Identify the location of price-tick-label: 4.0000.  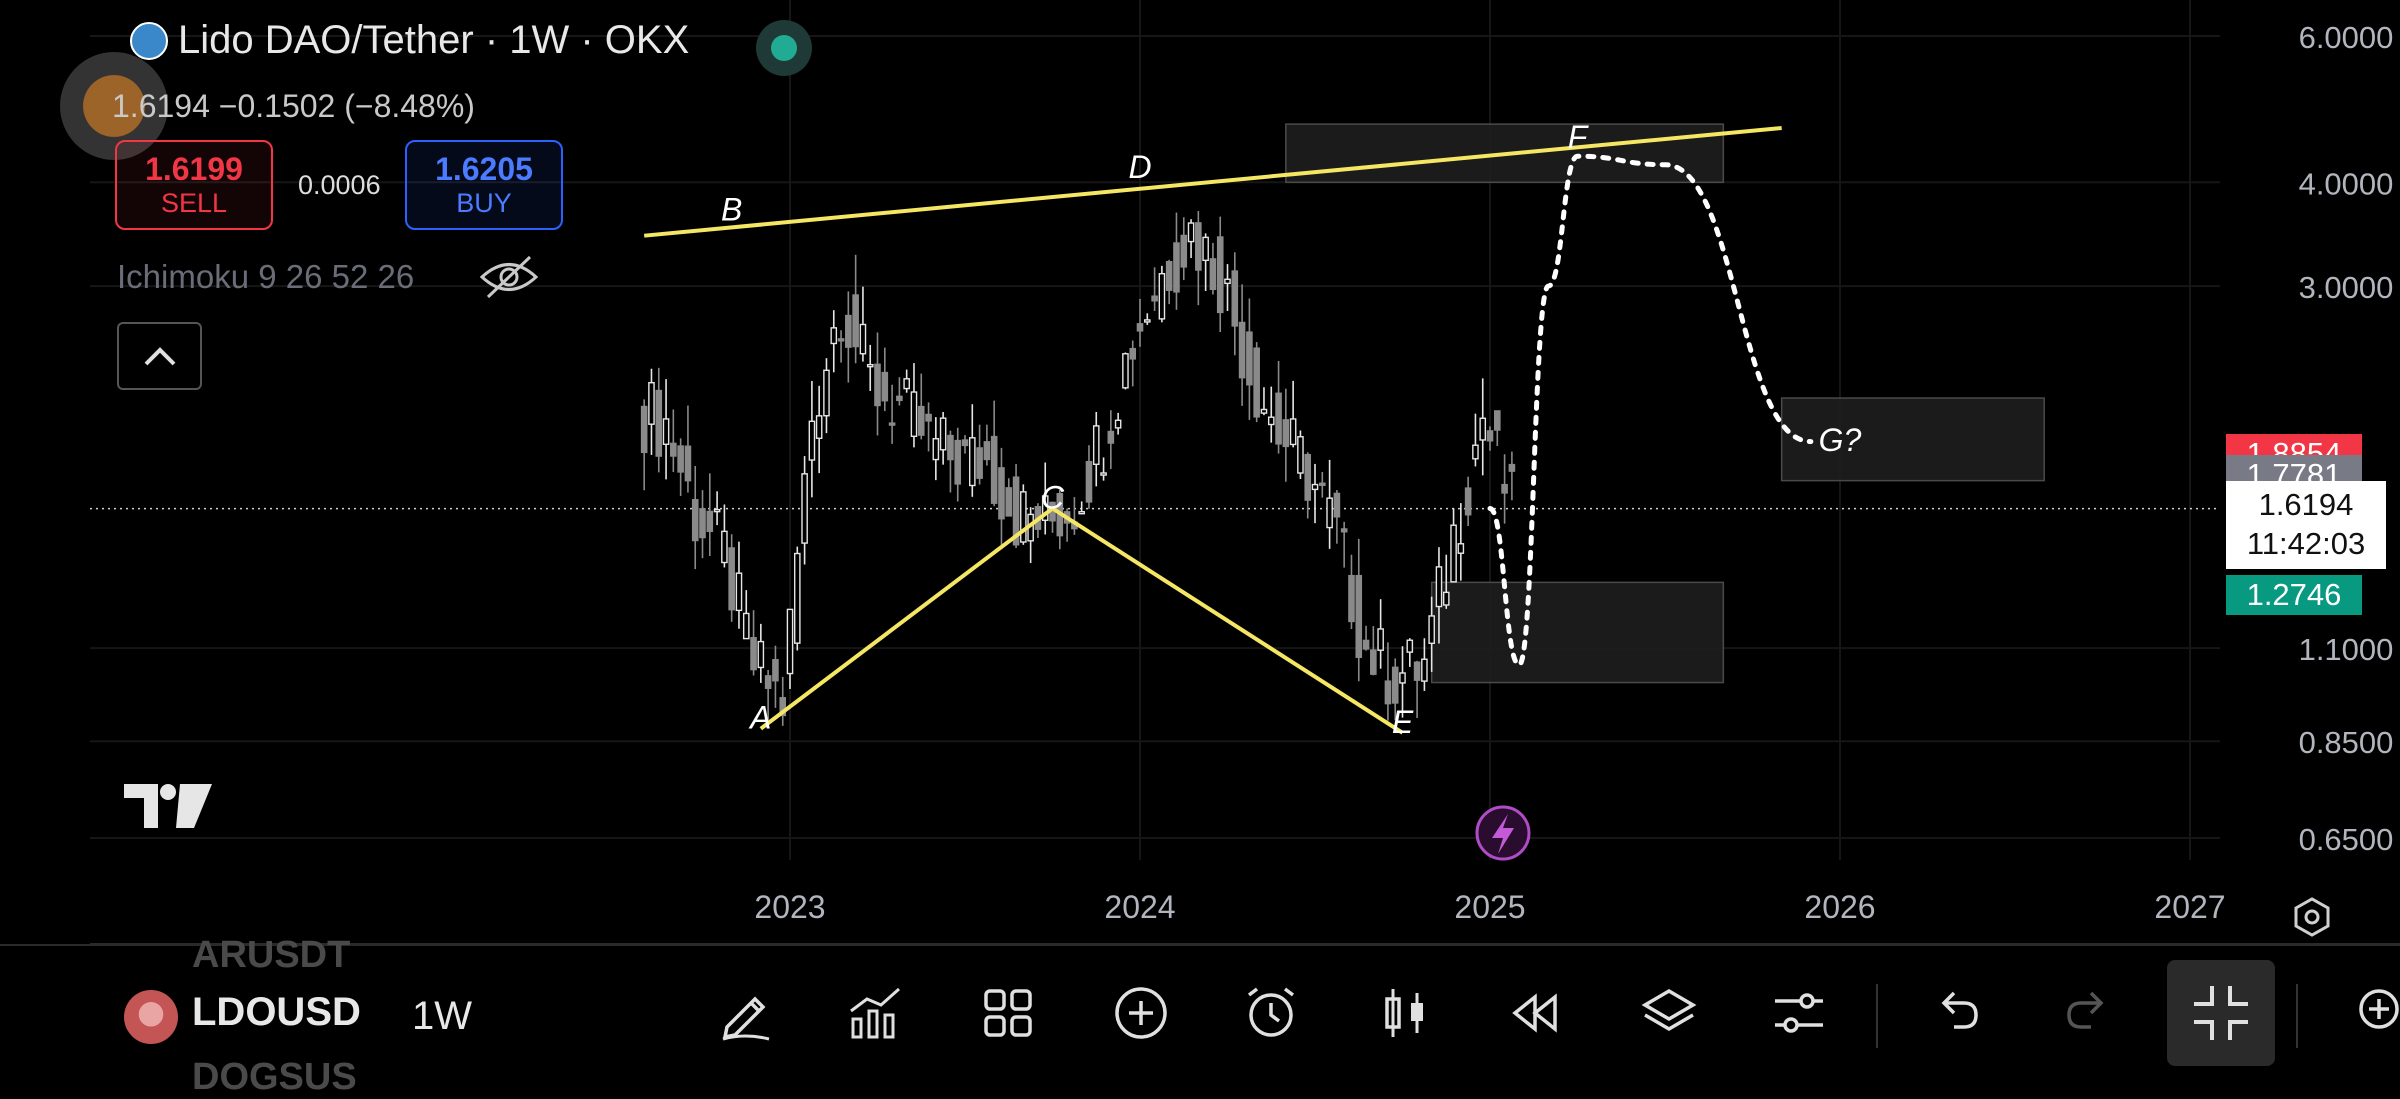
(2346, 183).